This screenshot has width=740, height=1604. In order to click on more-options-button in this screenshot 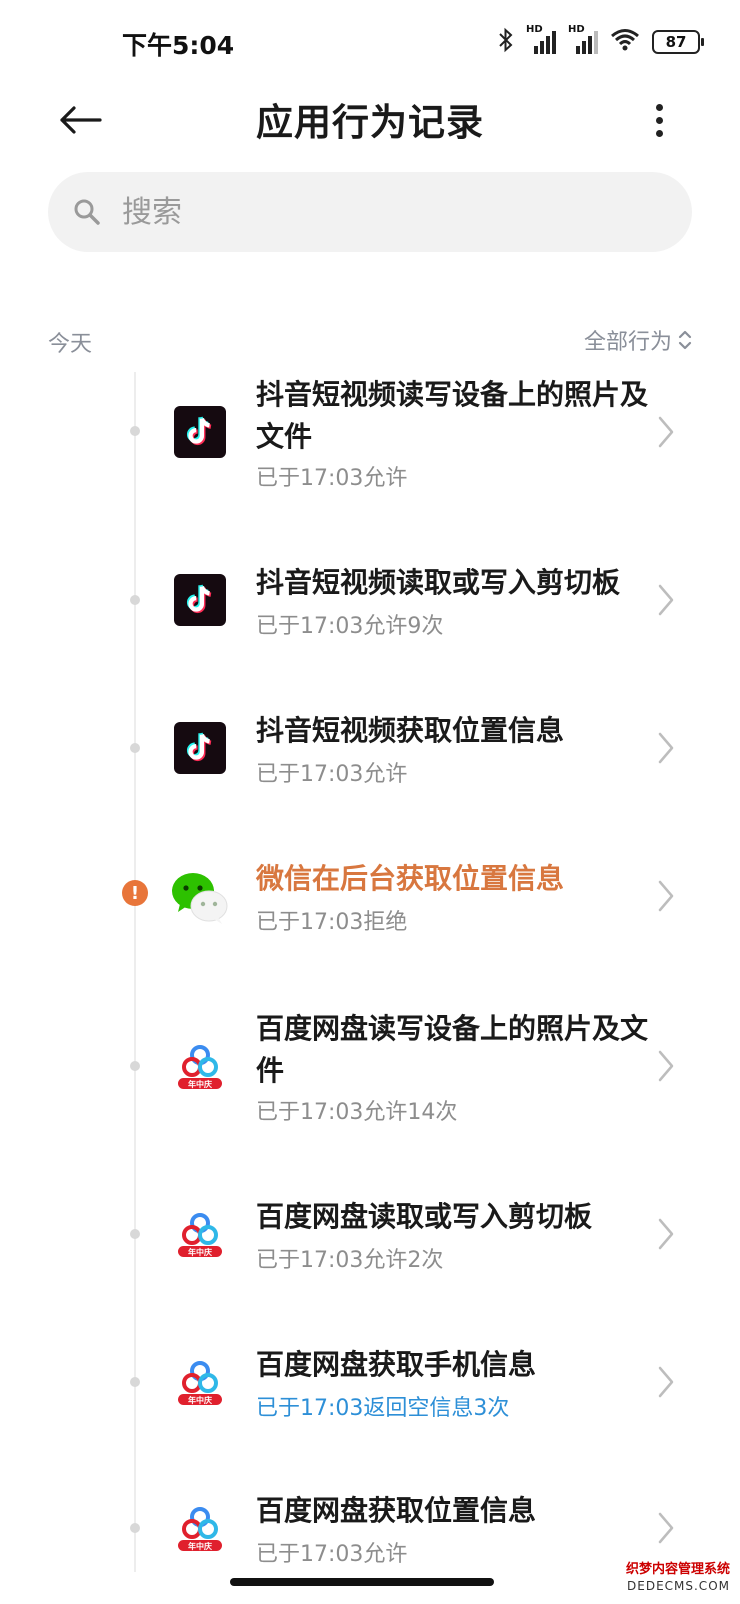, I will do `click(659, 120)`.